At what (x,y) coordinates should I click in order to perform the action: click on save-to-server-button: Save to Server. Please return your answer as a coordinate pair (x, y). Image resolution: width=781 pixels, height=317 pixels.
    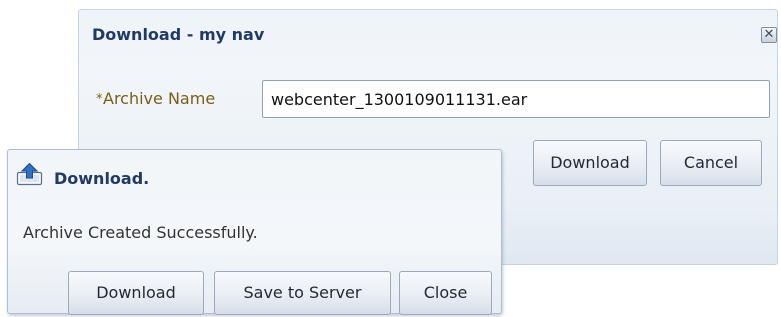
    Looking at the image, I should click on (302, 293).